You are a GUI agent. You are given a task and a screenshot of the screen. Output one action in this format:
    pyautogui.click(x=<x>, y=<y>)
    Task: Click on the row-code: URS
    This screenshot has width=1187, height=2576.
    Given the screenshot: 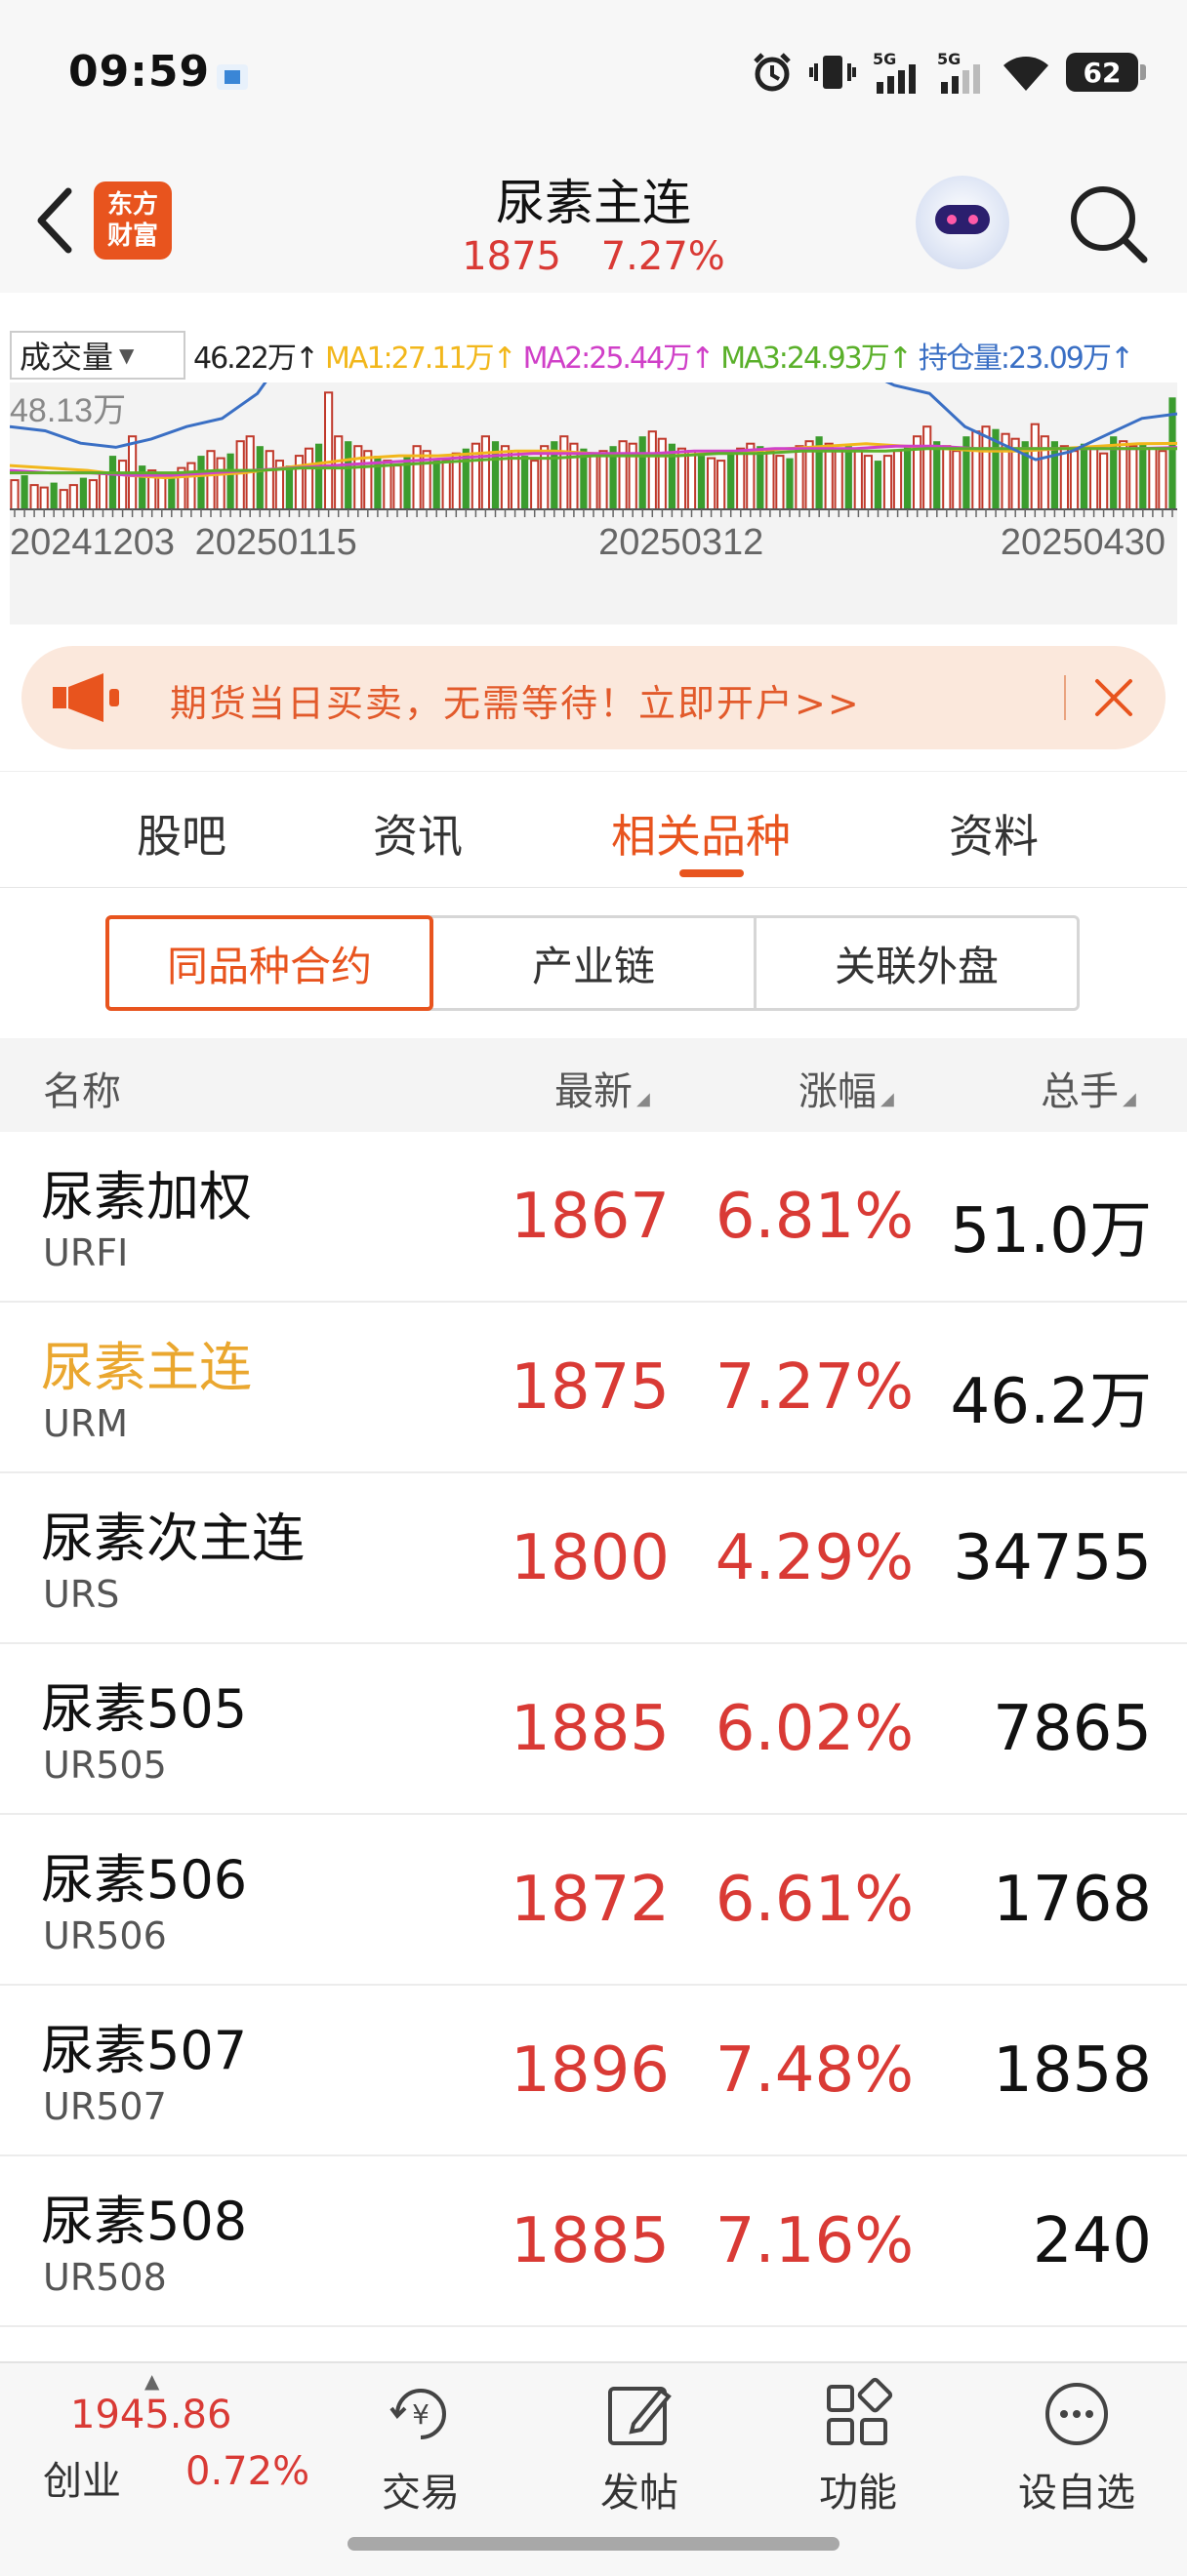 What is the action you would take?
    pyautogui.click(x=81, y=1594)
    